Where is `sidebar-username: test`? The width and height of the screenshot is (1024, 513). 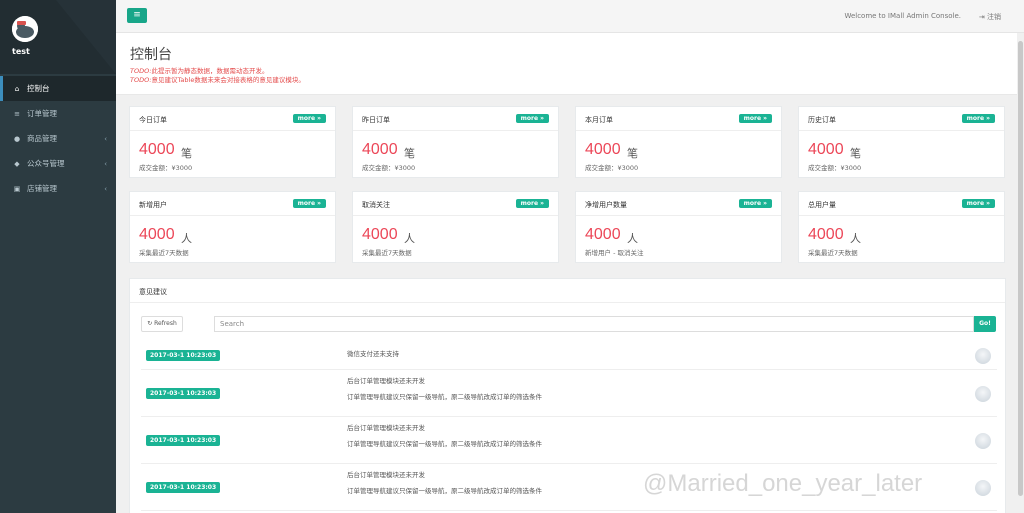 sidebar-username: test is located at coordinates (21, 51).